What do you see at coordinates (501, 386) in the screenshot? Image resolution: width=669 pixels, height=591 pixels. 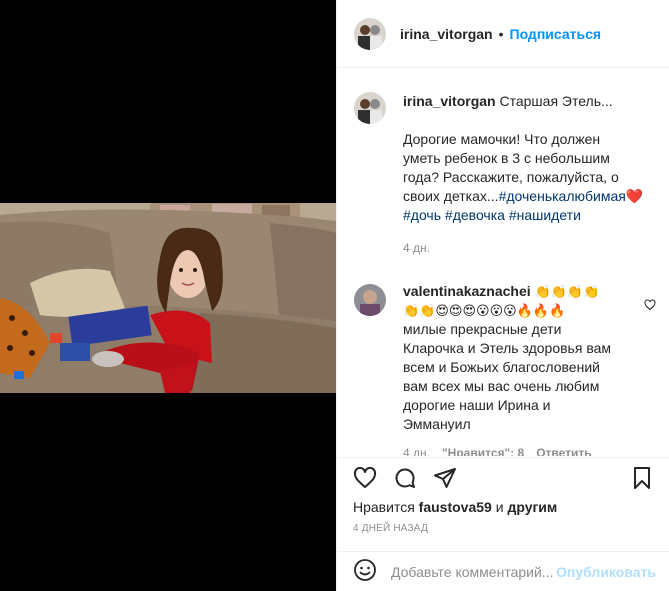 I see `comment-line-4: вам всех мы вас очень любим` at bounding box center [501, 386].